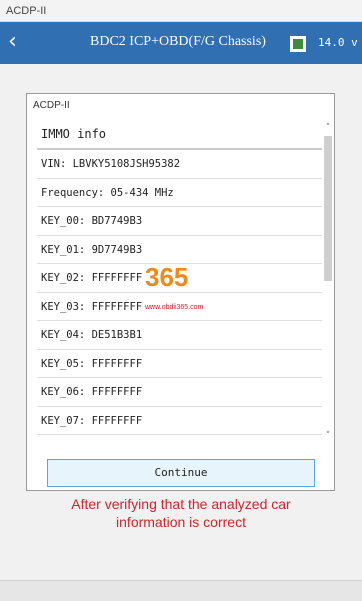  What do you see at coordinates (179, 134) in the screenshot?
I see `list-heading: IMMO info` at bounding box center [179, 134].